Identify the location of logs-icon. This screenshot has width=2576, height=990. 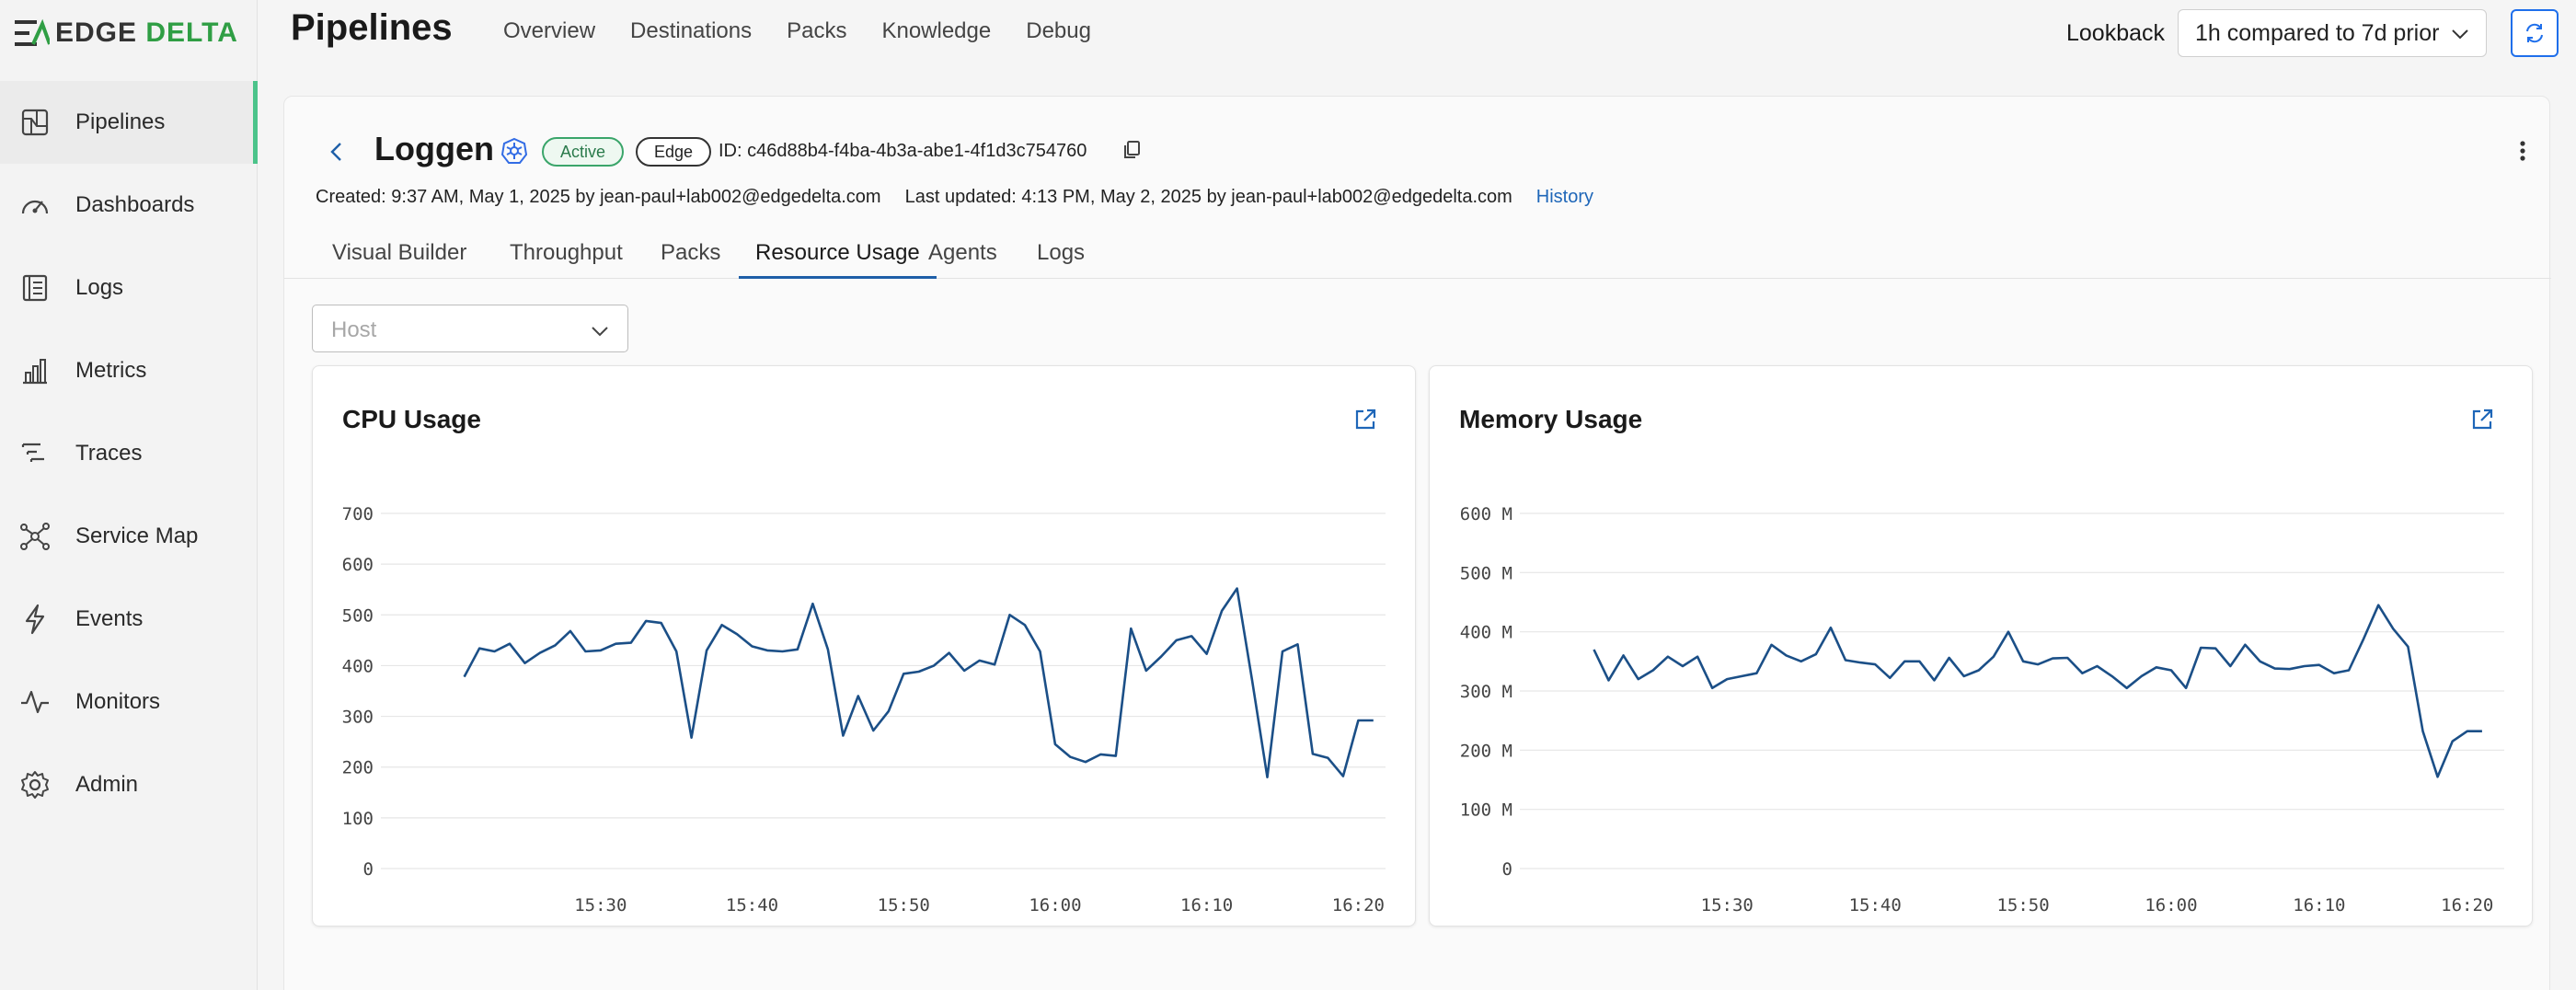
(35, 288).